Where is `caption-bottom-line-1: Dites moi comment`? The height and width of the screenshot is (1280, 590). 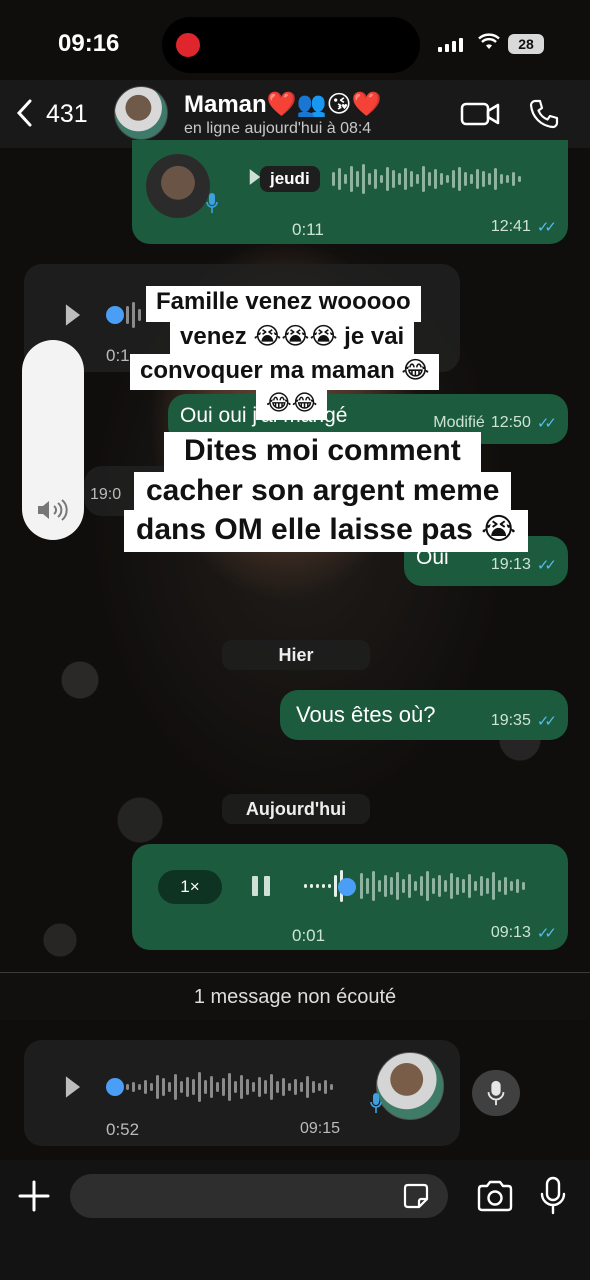 caption-bottom-line-1: Dites moi comment is located at coordinates (322, 452).